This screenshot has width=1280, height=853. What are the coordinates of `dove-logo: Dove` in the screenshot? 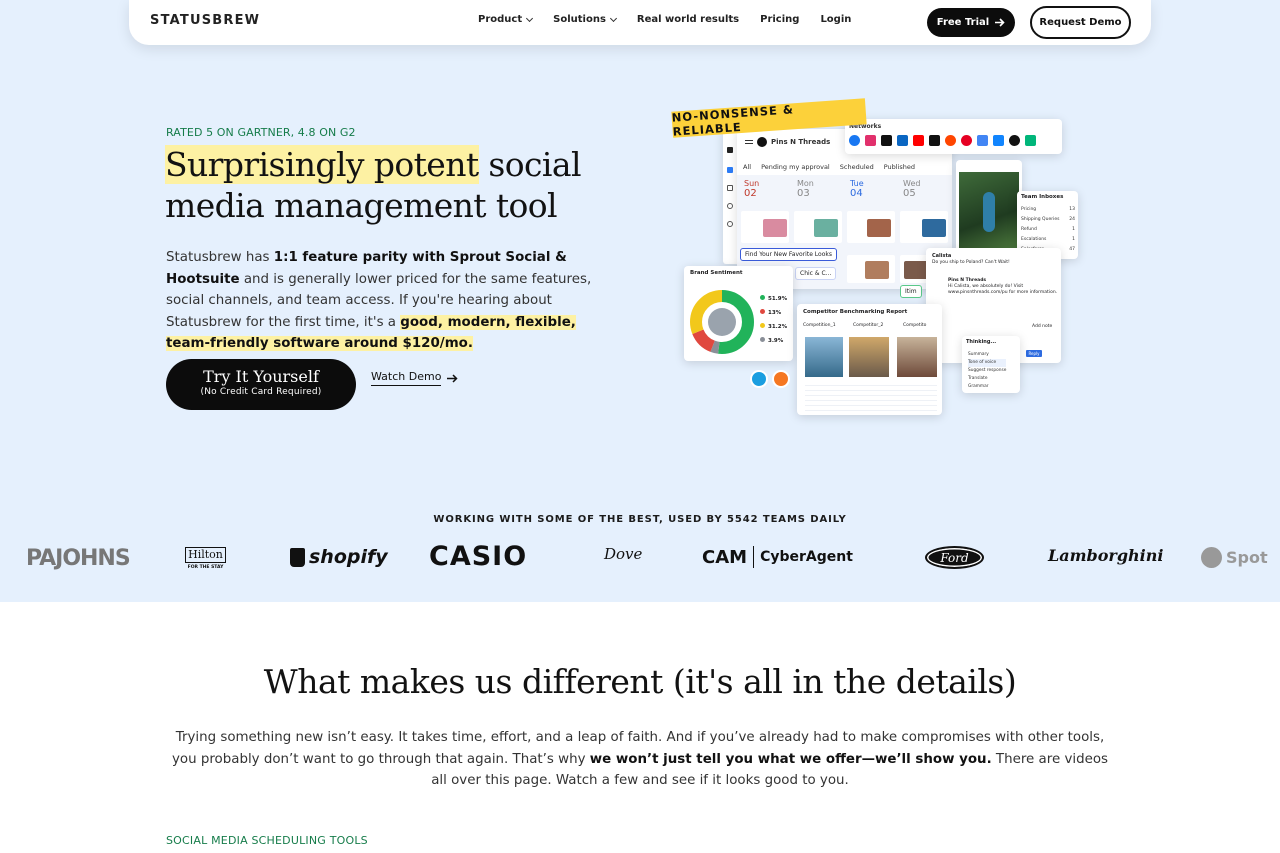 It's located at (623, 554).